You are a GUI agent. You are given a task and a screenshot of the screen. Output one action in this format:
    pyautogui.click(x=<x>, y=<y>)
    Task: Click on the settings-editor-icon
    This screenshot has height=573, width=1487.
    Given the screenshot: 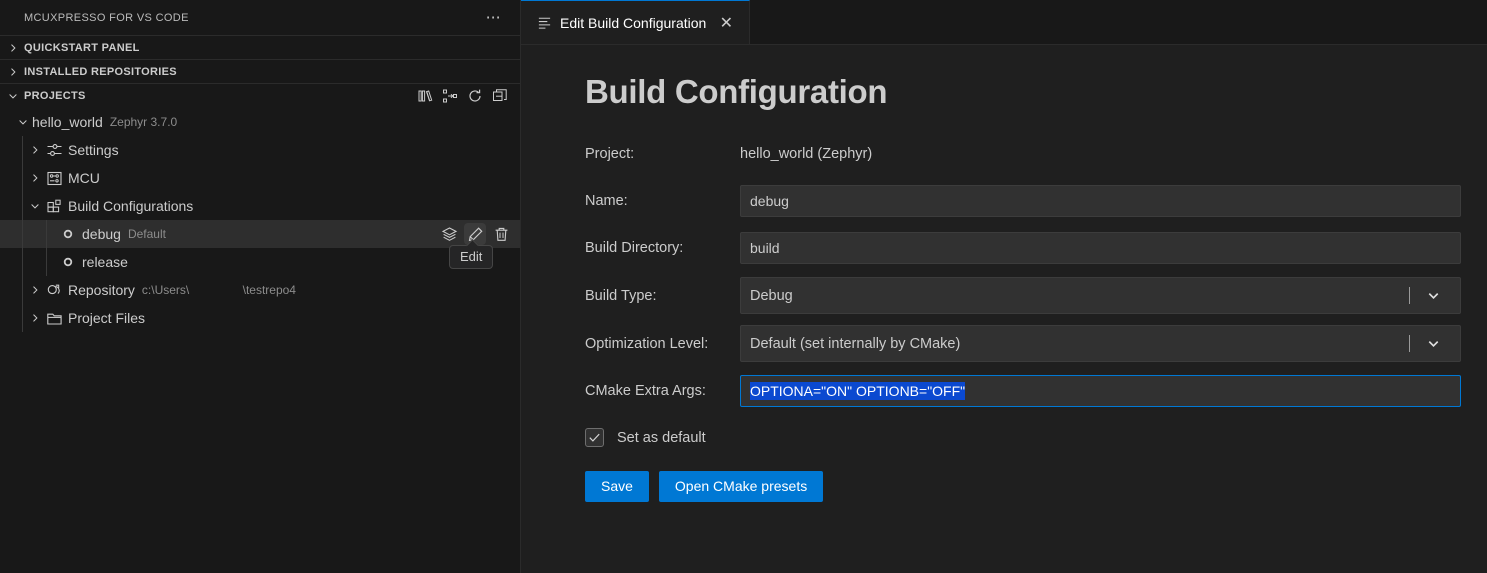 What is the action you would take?
    pyautogui.click(x=544, y=22)
    